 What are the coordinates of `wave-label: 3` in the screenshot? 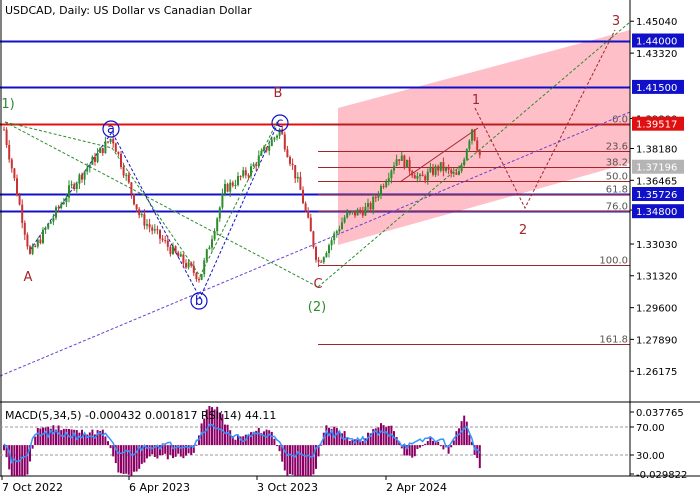 It's located at (616, 21).